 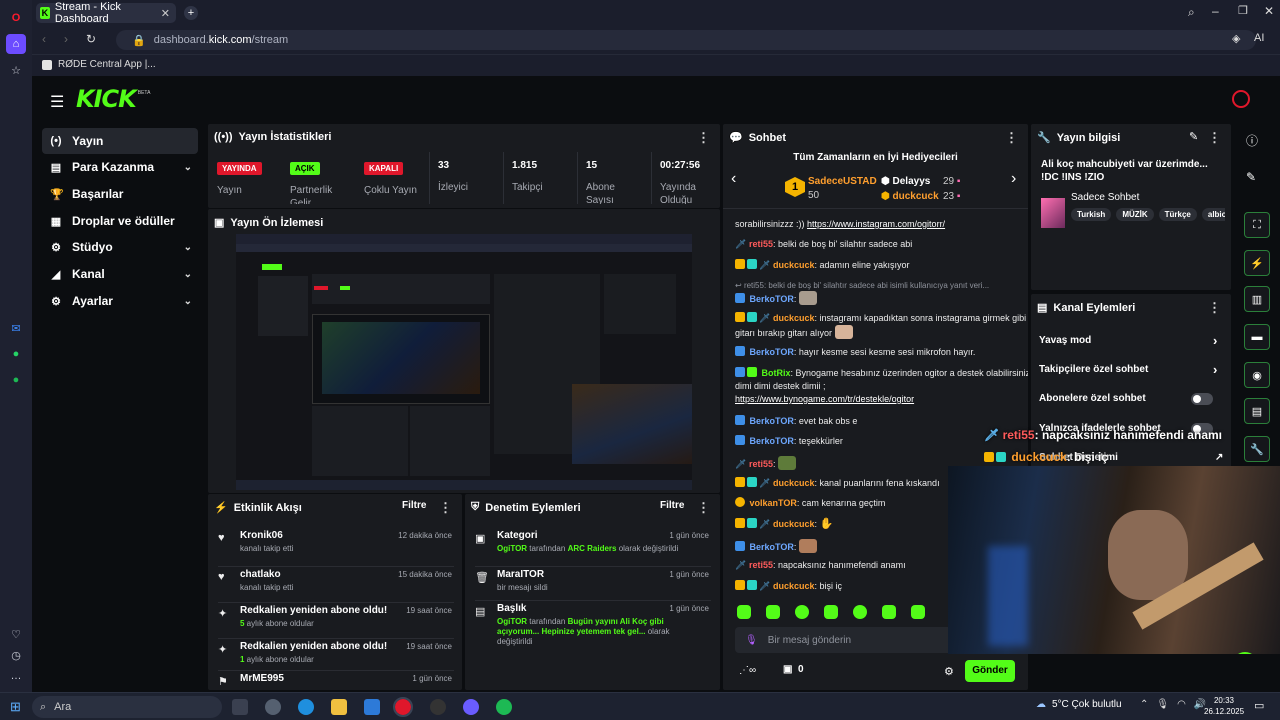 I want to click on tag: Turkish, so click(x=1091, y=214).